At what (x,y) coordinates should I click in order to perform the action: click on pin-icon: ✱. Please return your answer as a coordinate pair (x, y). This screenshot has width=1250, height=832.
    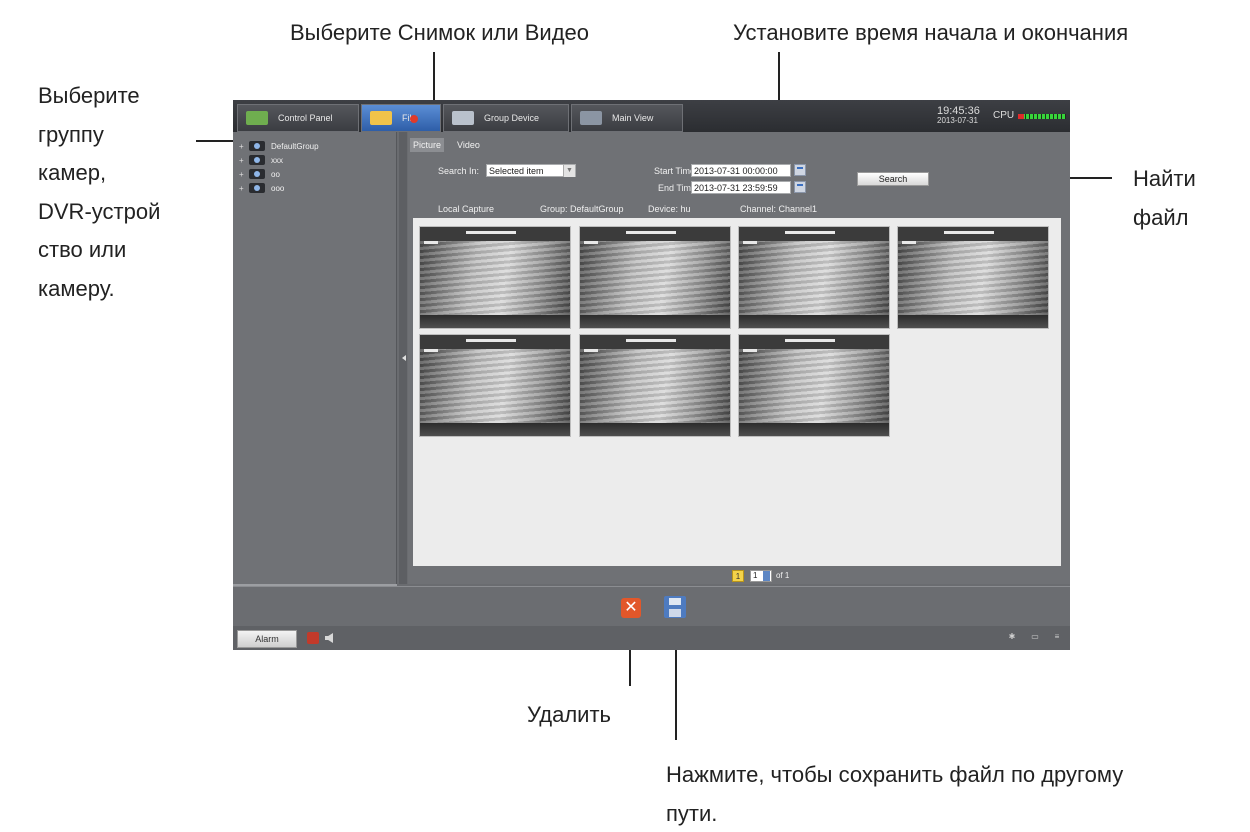
    Looking at the image, I should click on (1012, 637).